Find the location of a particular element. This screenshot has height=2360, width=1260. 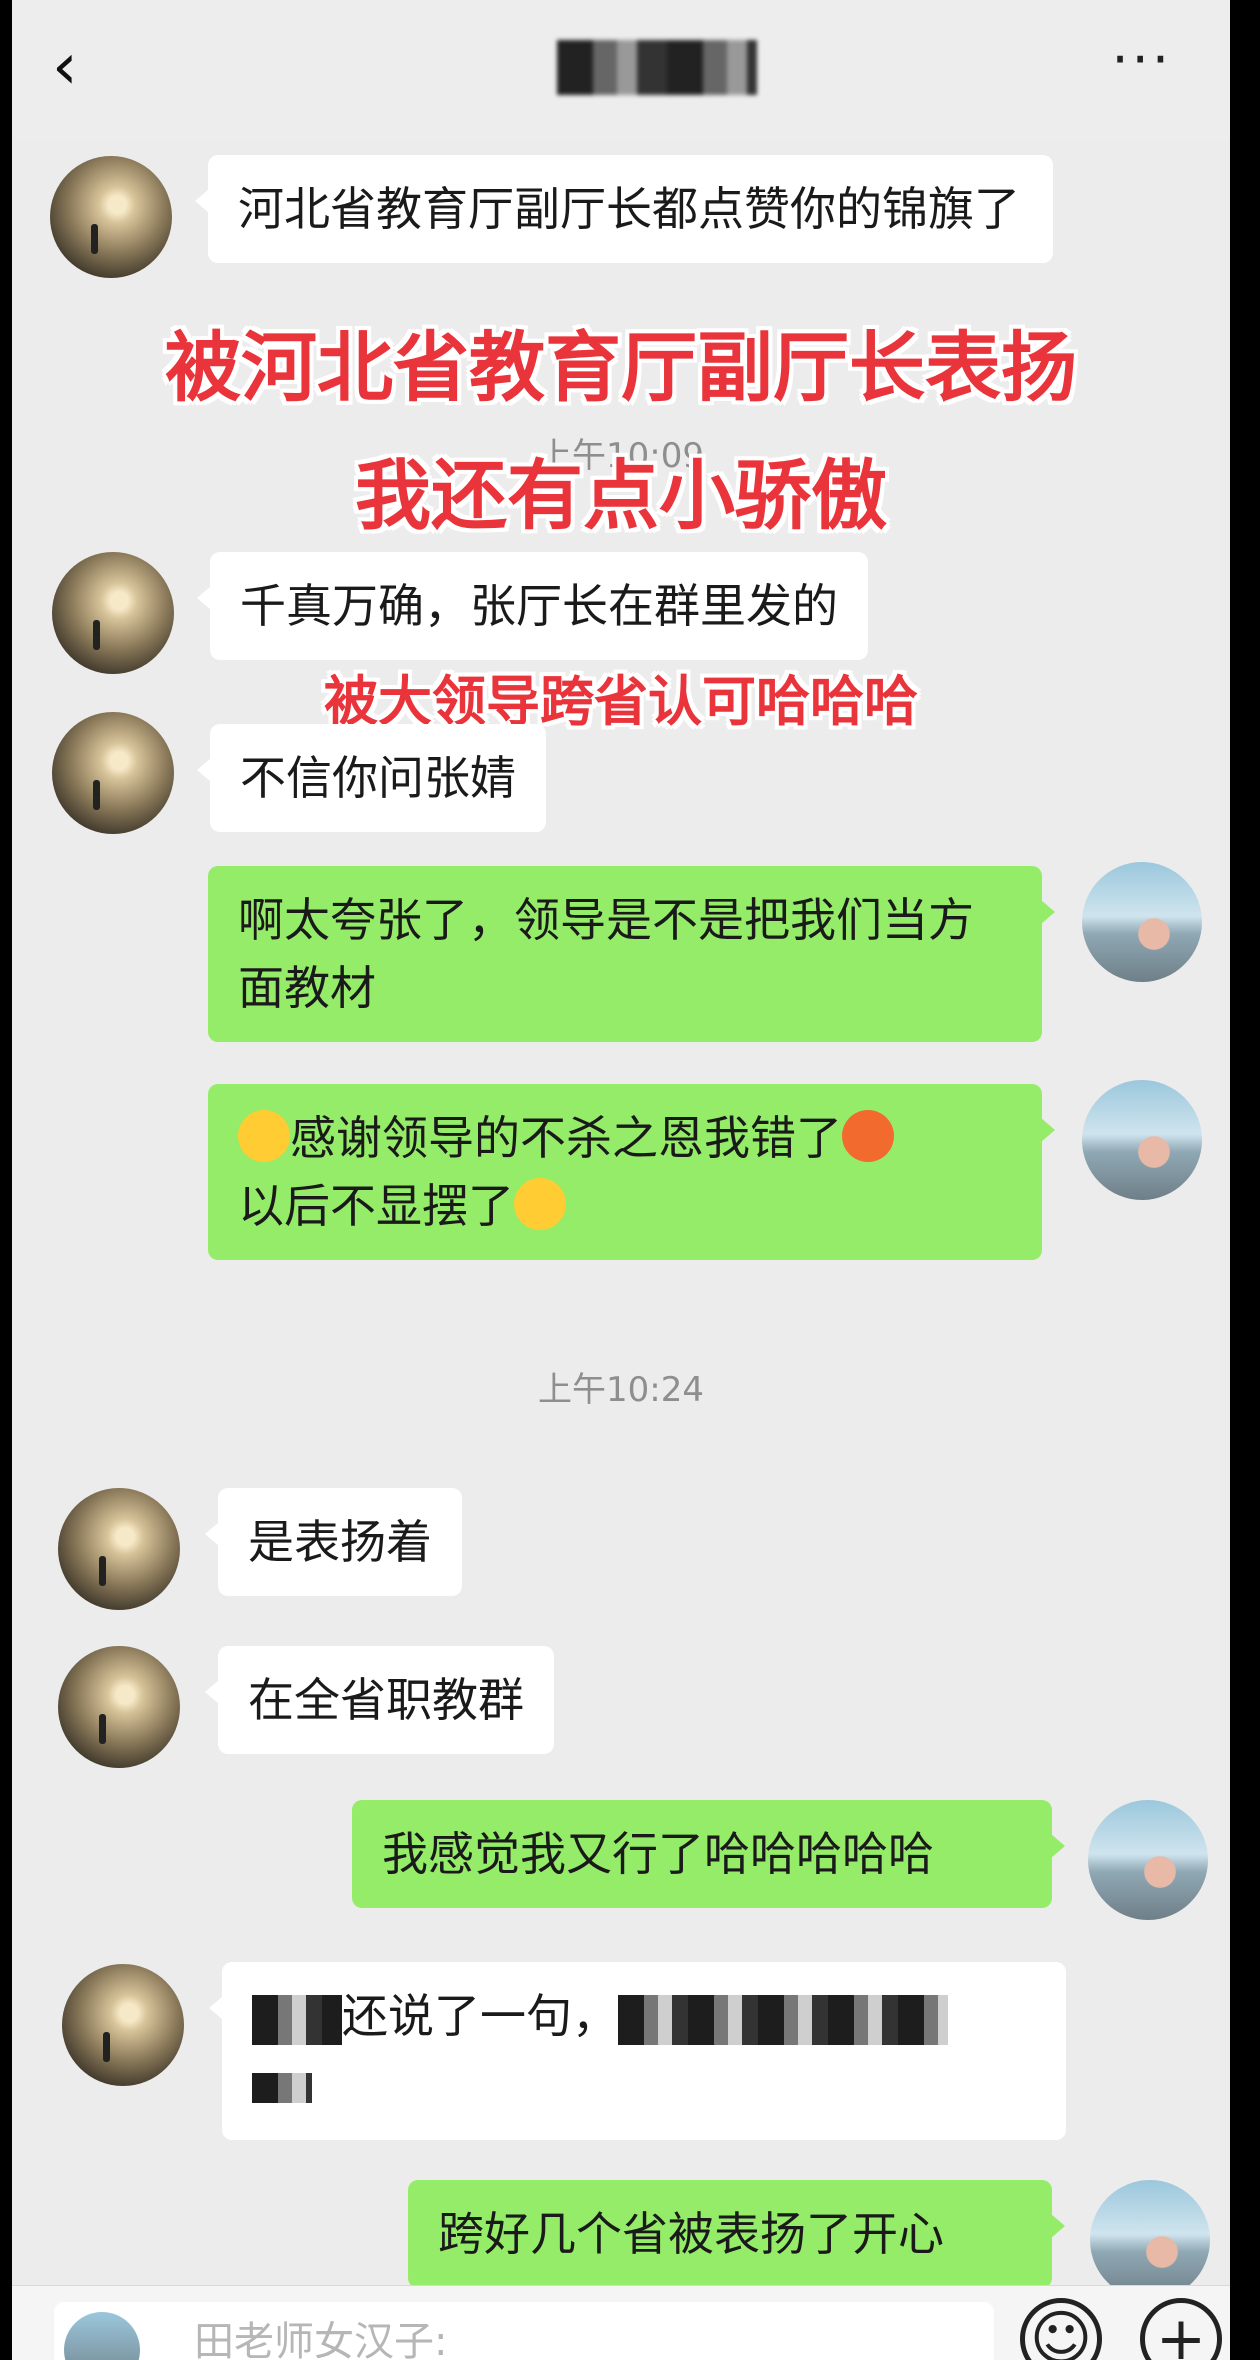

message-text: 在全省职教群 is located at coordinates (386, 1700).